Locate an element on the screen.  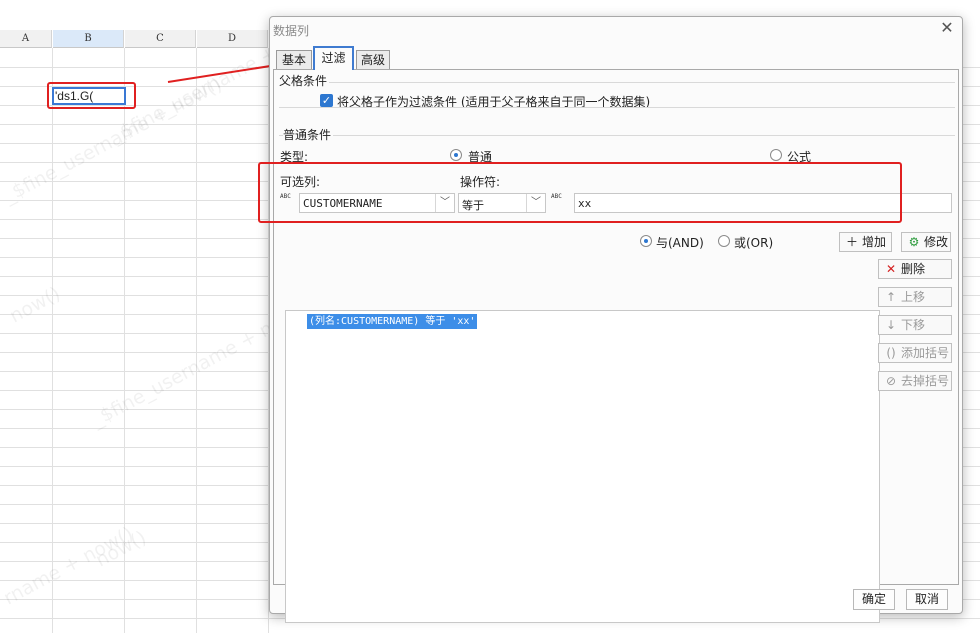
arrow-up-icon: ↑ is located at coordinates (891, 297).